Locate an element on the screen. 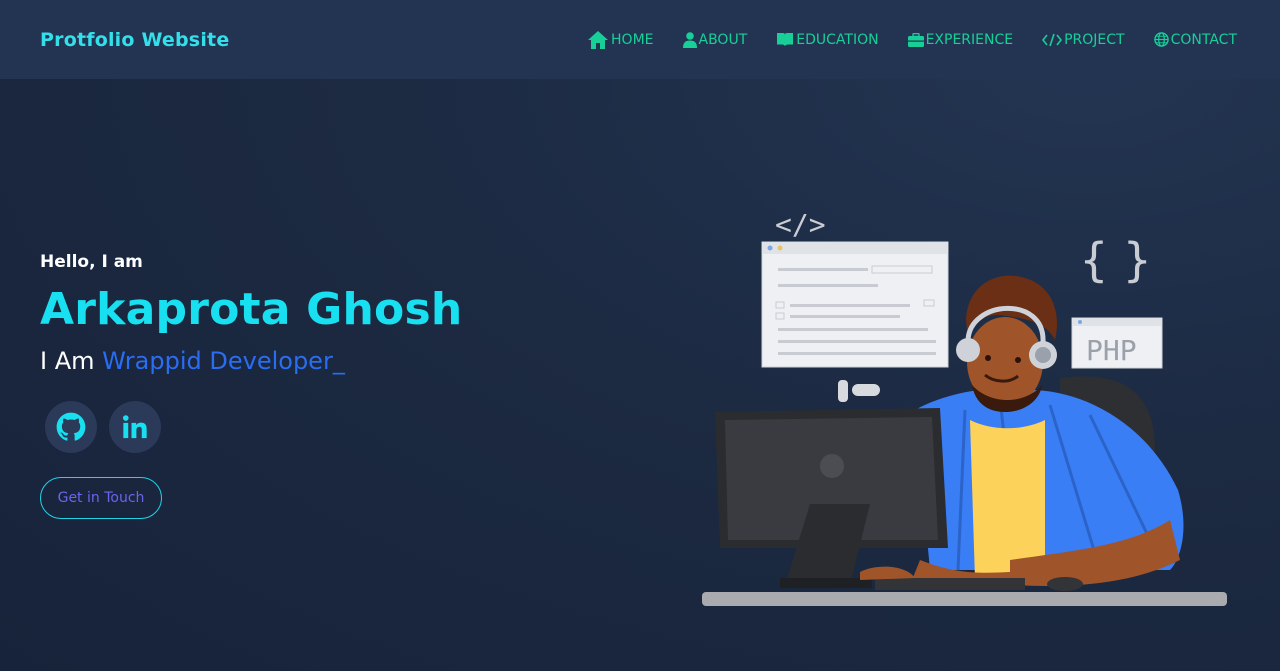 The image size is (1280, 671). nav-link-label: EXPERIENCE is located at coordinates (969, 39).